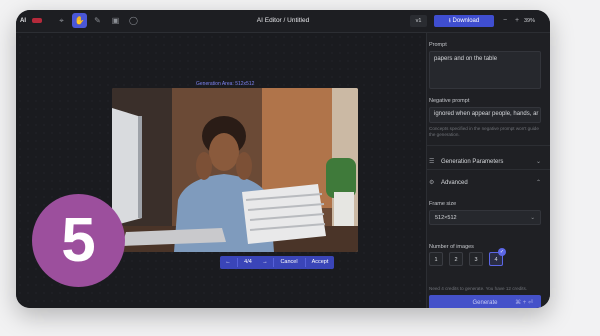 The height and width of the screenshot is (336, 600). I want to click on step-number-badge: 5, so click(78, 240).